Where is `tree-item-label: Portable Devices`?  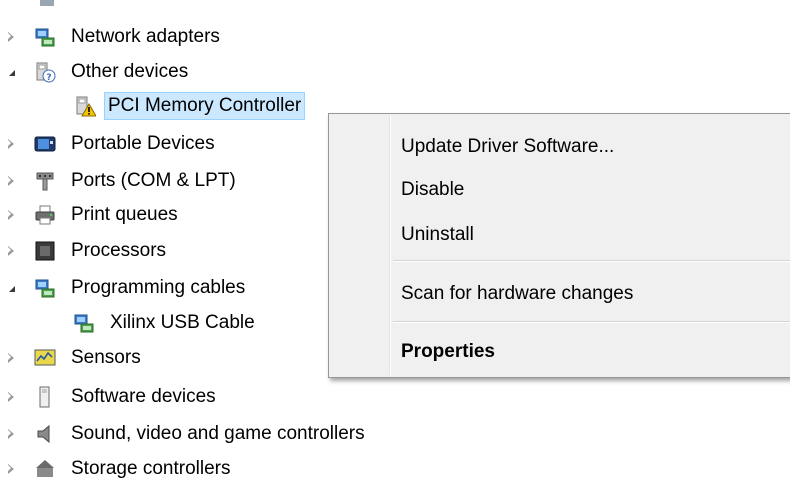
tree-item-label: Portable Devices is located at coordinates (143, 143).